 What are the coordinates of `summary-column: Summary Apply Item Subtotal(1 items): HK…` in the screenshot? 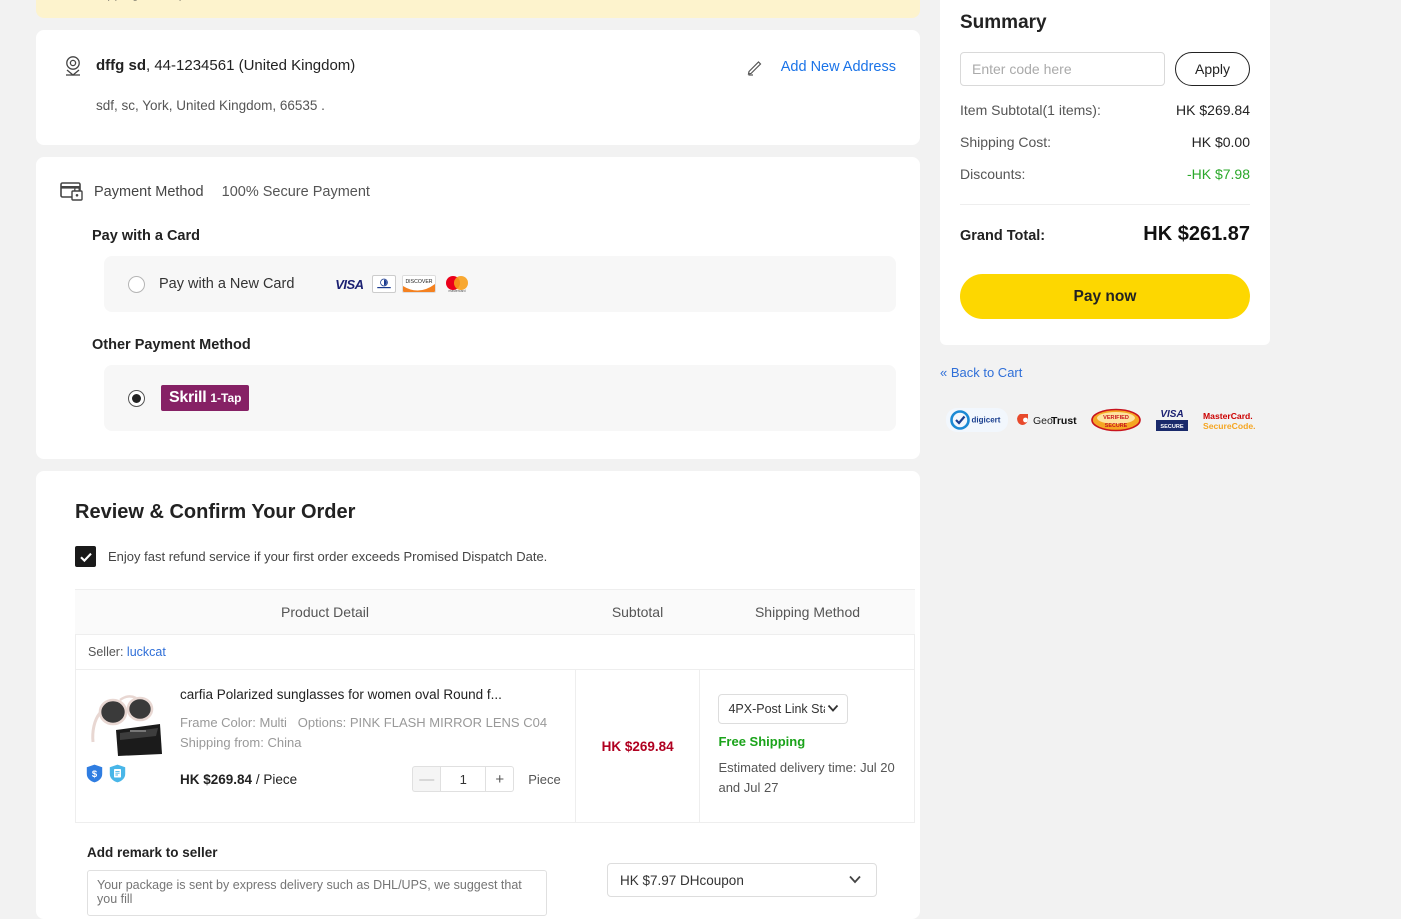 It's located at (1105, 216).